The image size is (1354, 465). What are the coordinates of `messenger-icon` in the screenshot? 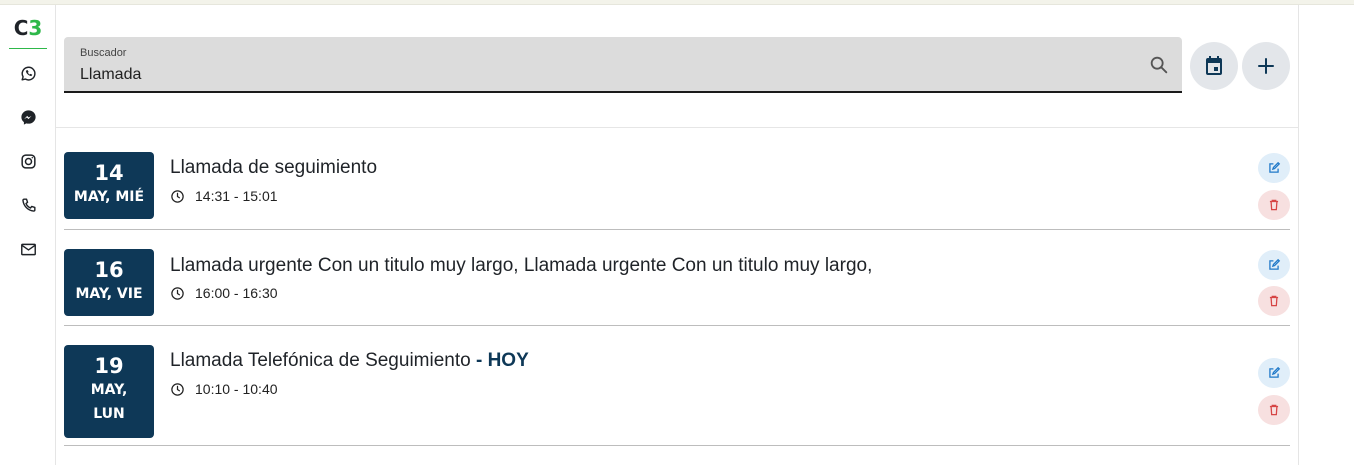 It's located at (28, 117).